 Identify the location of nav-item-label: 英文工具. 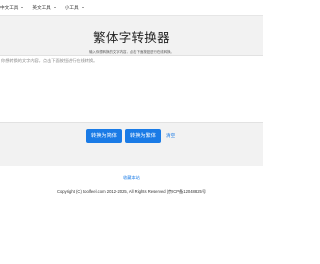
(41, 7).